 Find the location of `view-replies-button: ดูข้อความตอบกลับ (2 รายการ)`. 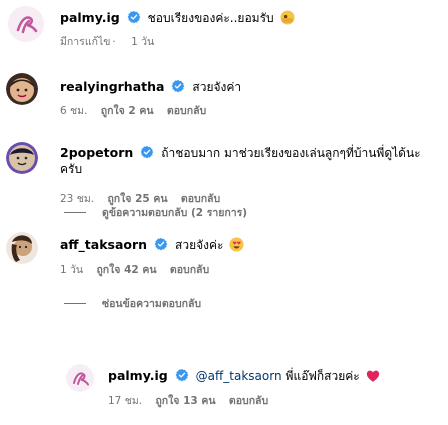

view-replies-button: ดูข้อความตอบกลับ (2 รายการ) is located at coordinates (155, 212).